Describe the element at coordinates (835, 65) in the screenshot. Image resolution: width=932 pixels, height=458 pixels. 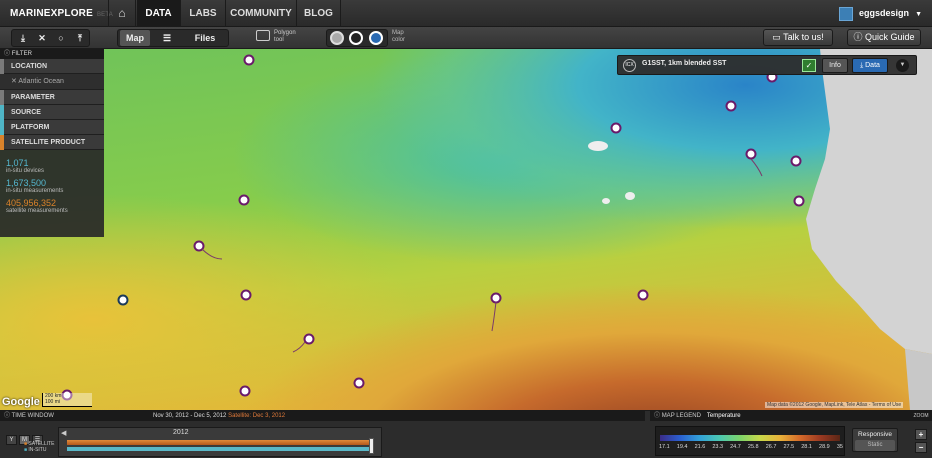
I see `layer-info-button: Info` at that location.